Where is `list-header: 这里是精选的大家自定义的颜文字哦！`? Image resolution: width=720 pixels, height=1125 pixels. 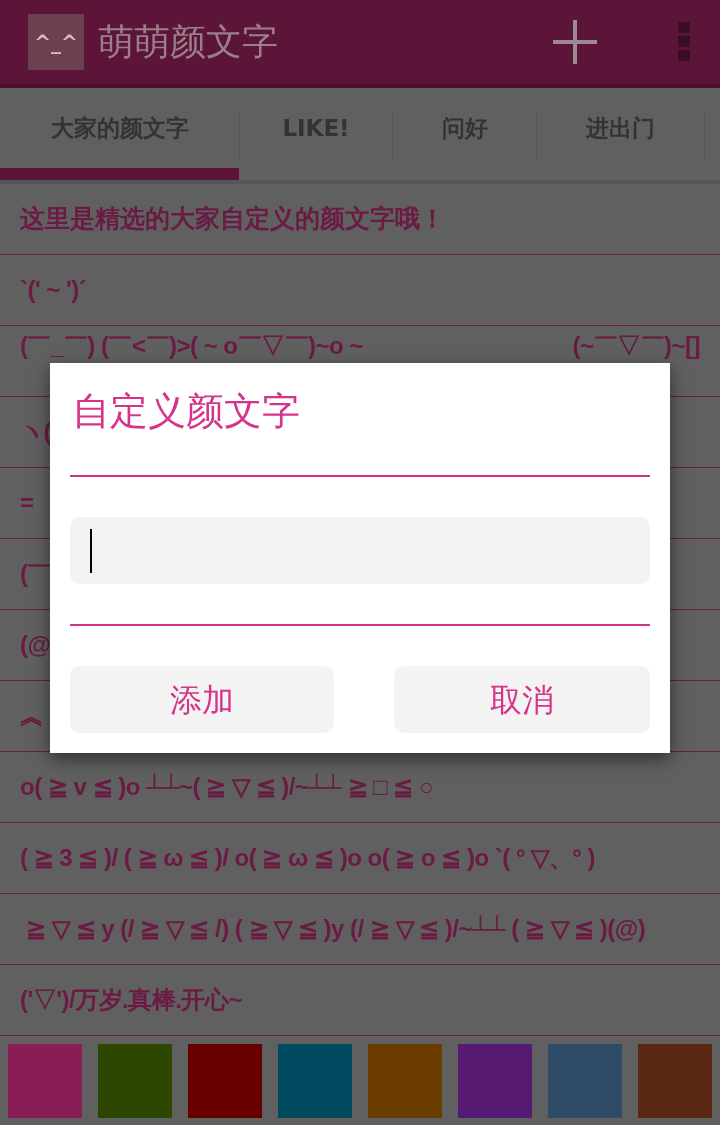
list-header: 这里是精选的大家自定义的颜文字哦！ is located at coordinates (360, 219).